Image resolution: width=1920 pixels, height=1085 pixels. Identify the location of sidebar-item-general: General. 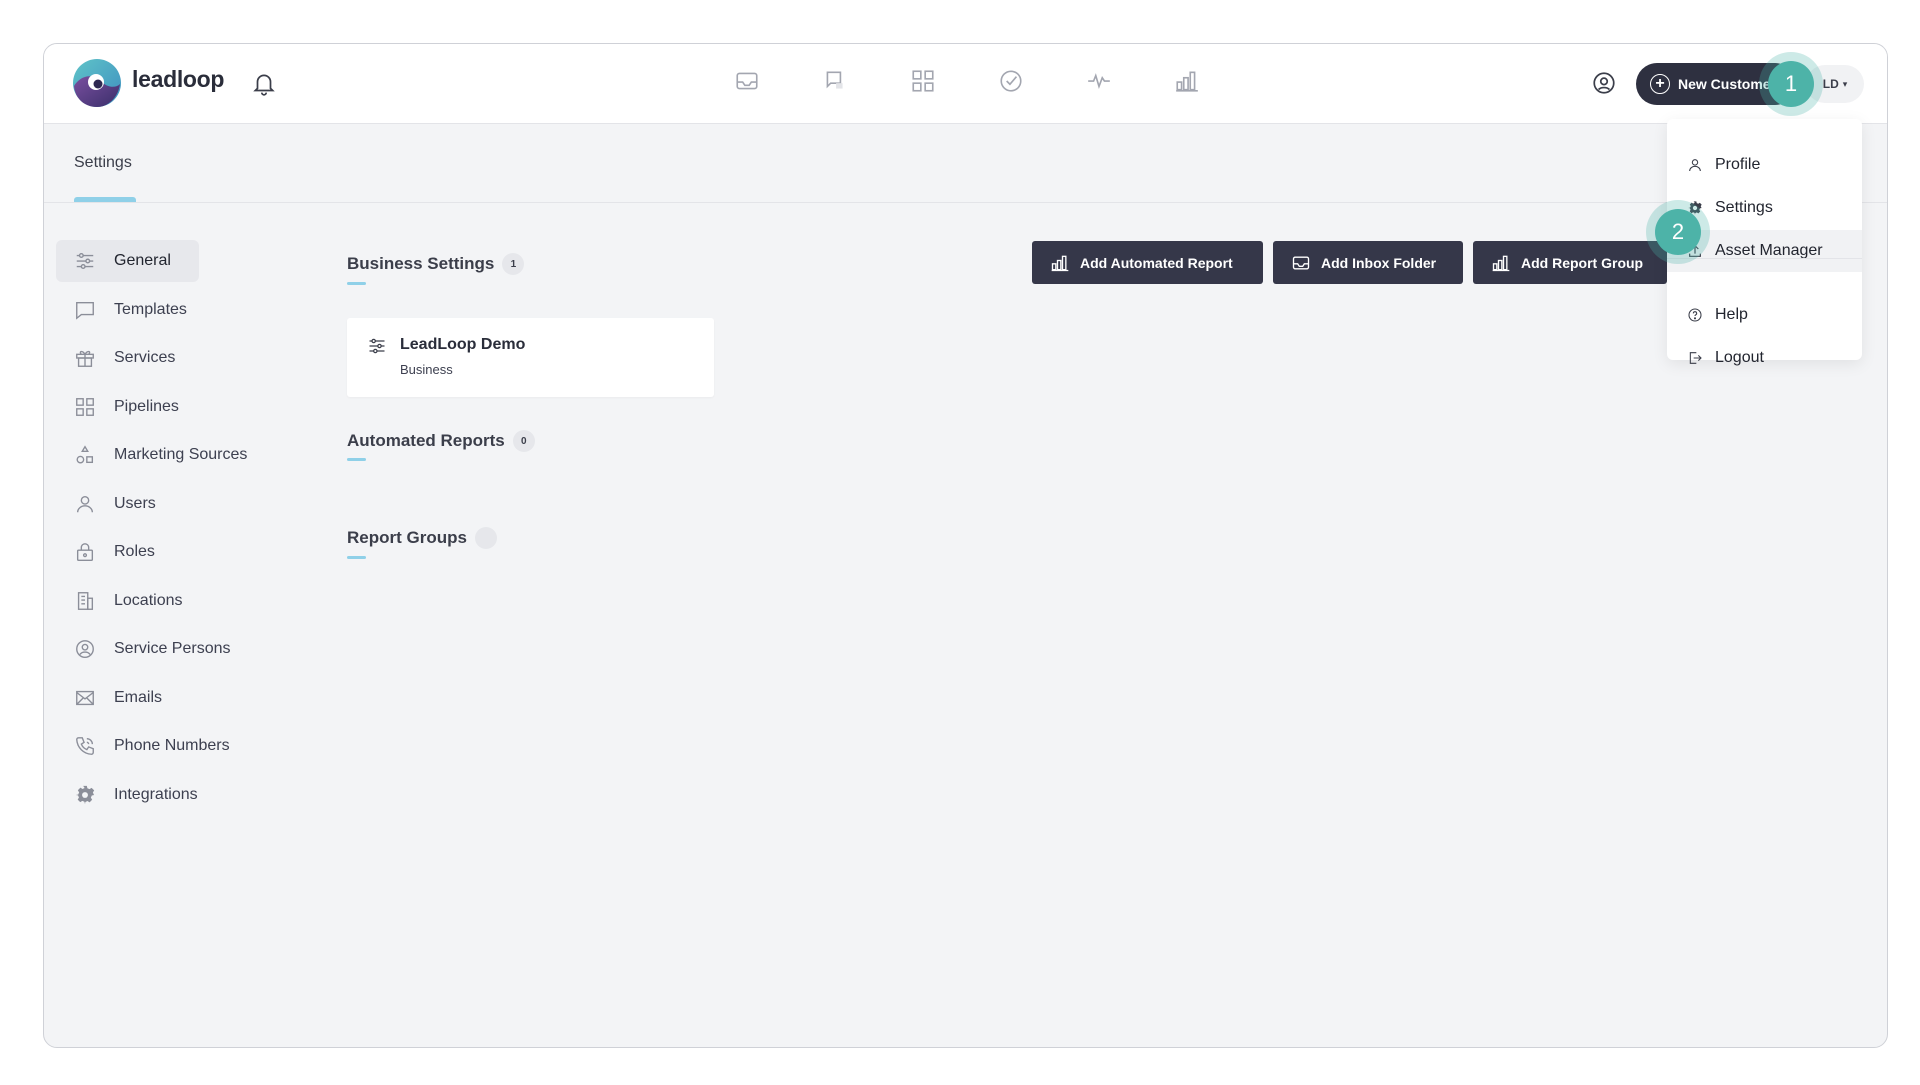
(127, 261).